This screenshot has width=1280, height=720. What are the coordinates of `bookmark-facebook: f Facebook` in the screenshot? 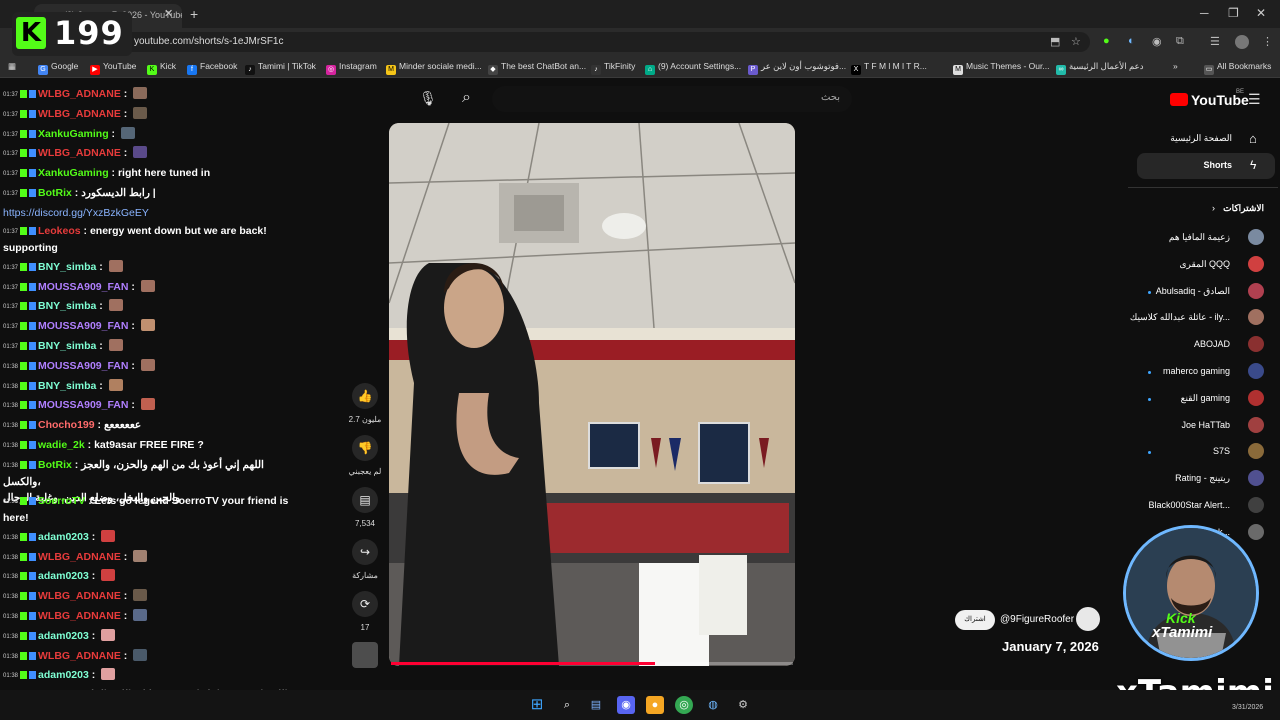 It's located at (212, 68).